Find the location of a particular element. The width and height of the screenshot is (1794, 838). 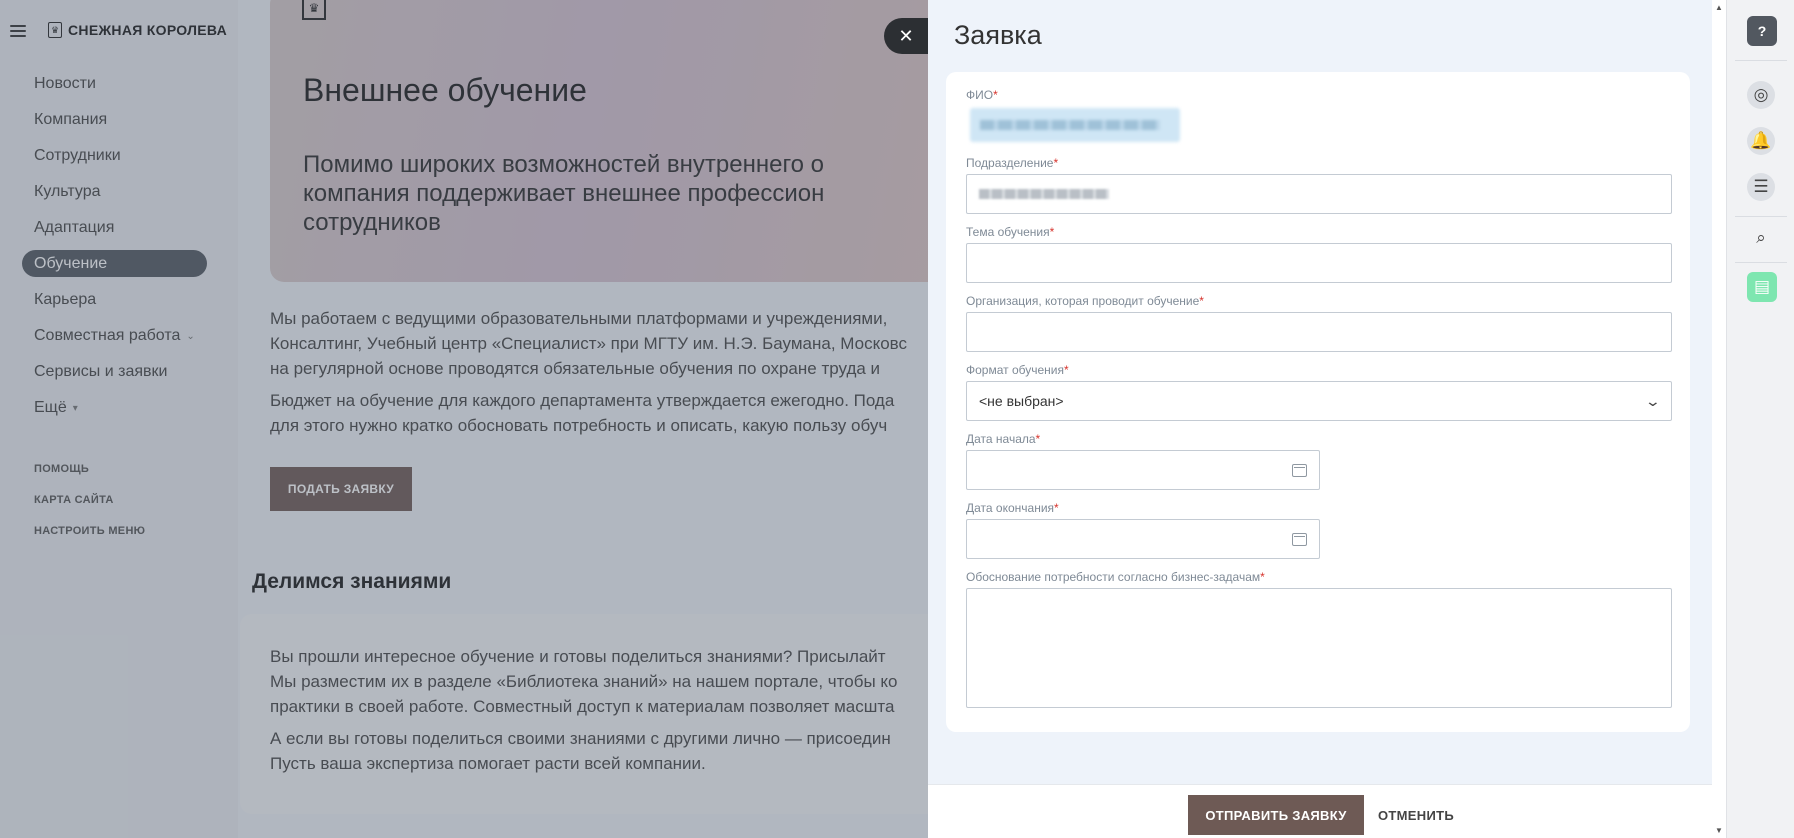

field-label-text: Организация, которая проводит обучение is located at coordinates (1083, 301).